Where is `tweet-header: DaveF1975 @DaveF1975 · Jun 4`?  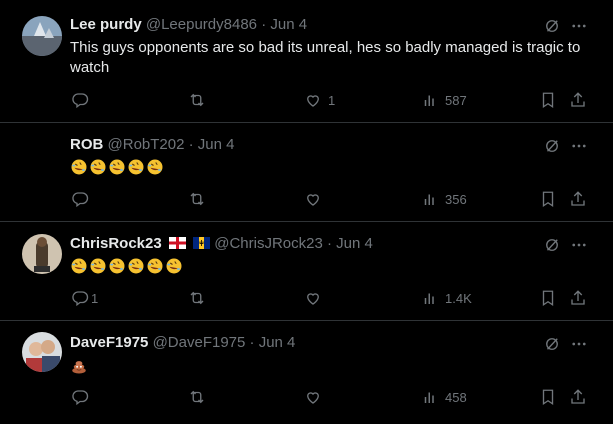
tweet-header: DaveF1975 @DaveF1975 · Jun 4 is located at coordinates (182, 343).